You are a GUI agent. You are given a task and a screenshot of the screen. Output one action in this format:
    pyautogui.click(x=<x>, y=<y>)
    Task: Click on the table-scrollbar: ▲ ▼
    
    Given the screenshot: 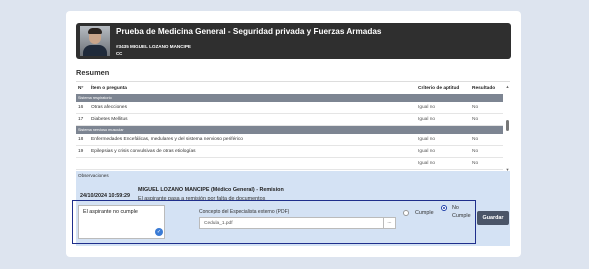 What is the action you would take?
    pyautogui.click(x=507, y=128)
    